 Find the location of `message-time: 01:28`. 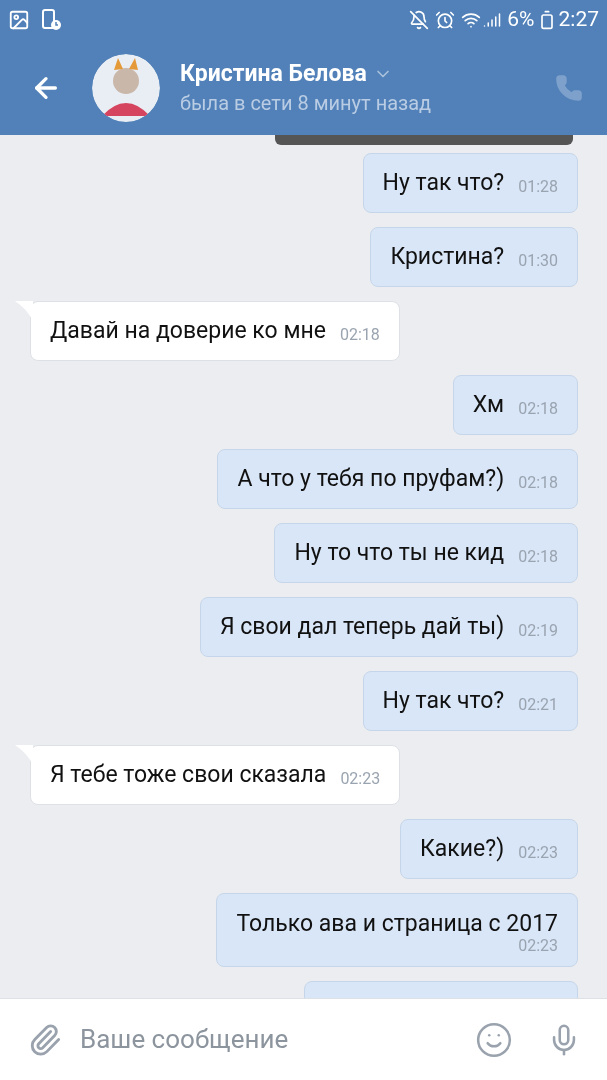

message-time: 01:28 is located at coordinates (538, 187).